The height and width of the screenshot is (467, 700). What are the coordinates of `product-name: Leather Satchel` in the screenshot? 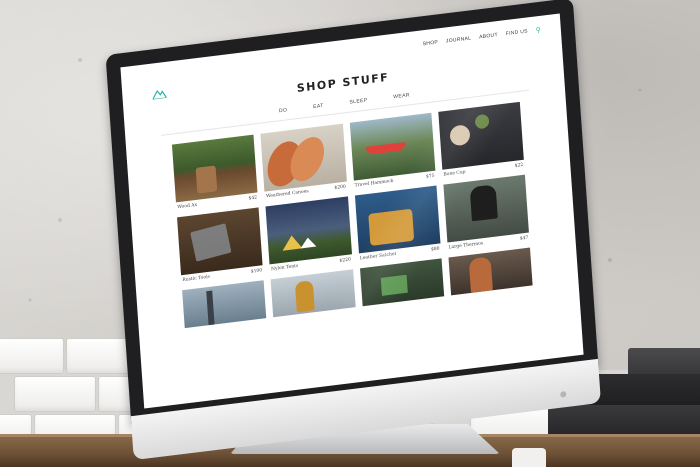 It's located at (378, 256).